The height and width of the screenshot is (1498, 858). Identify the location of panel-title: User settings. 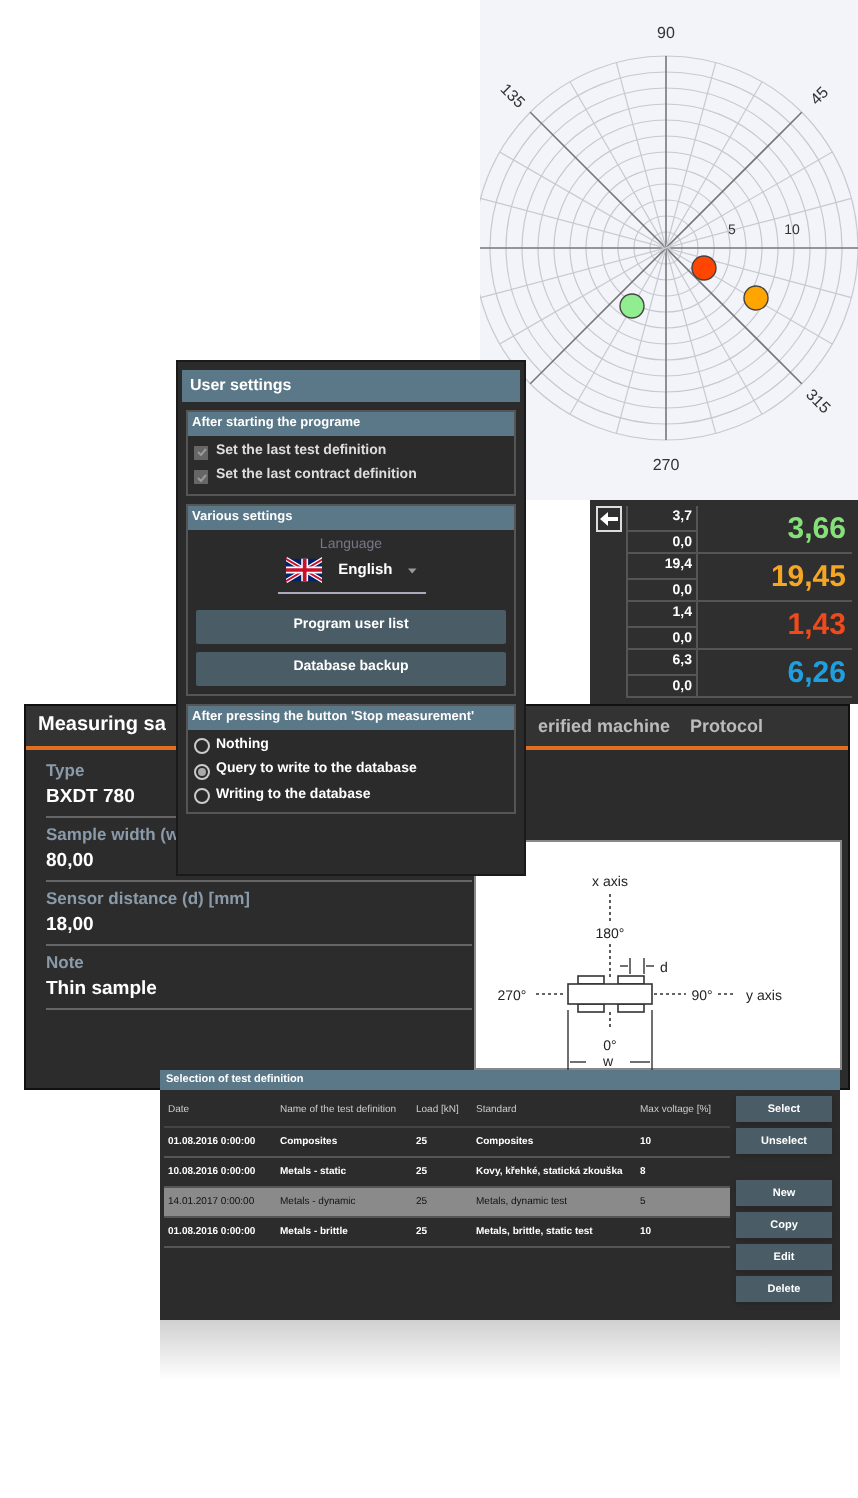
(351, 386).